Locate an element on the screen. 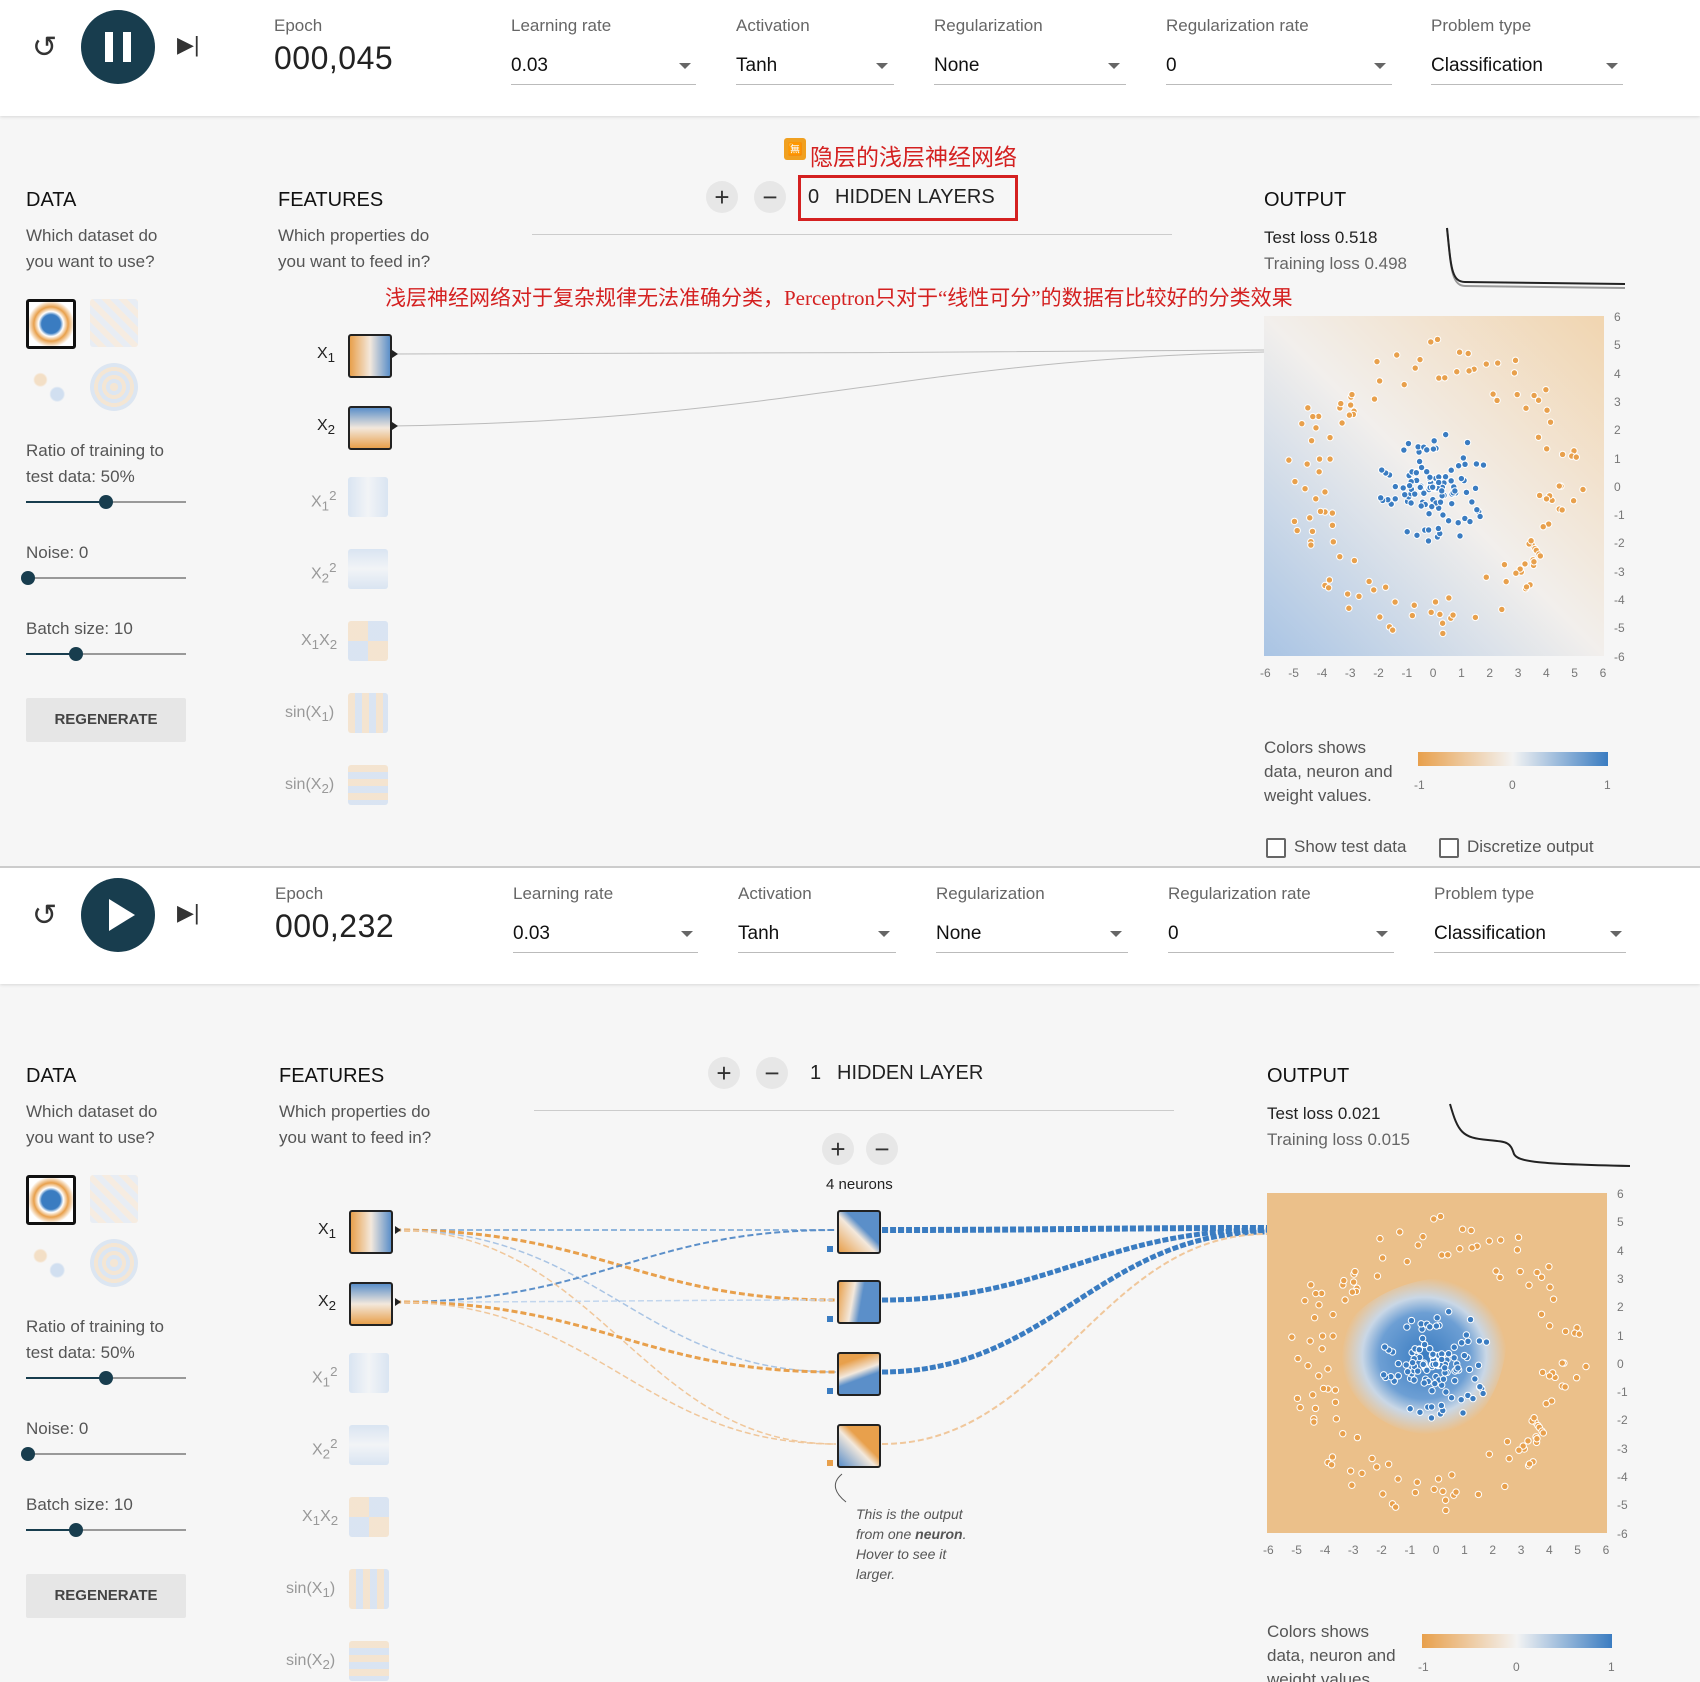 Image resolution: width=1700 pixels, height=1682 pixels. link-x2-h4 is located at coordinates (615, 1373).